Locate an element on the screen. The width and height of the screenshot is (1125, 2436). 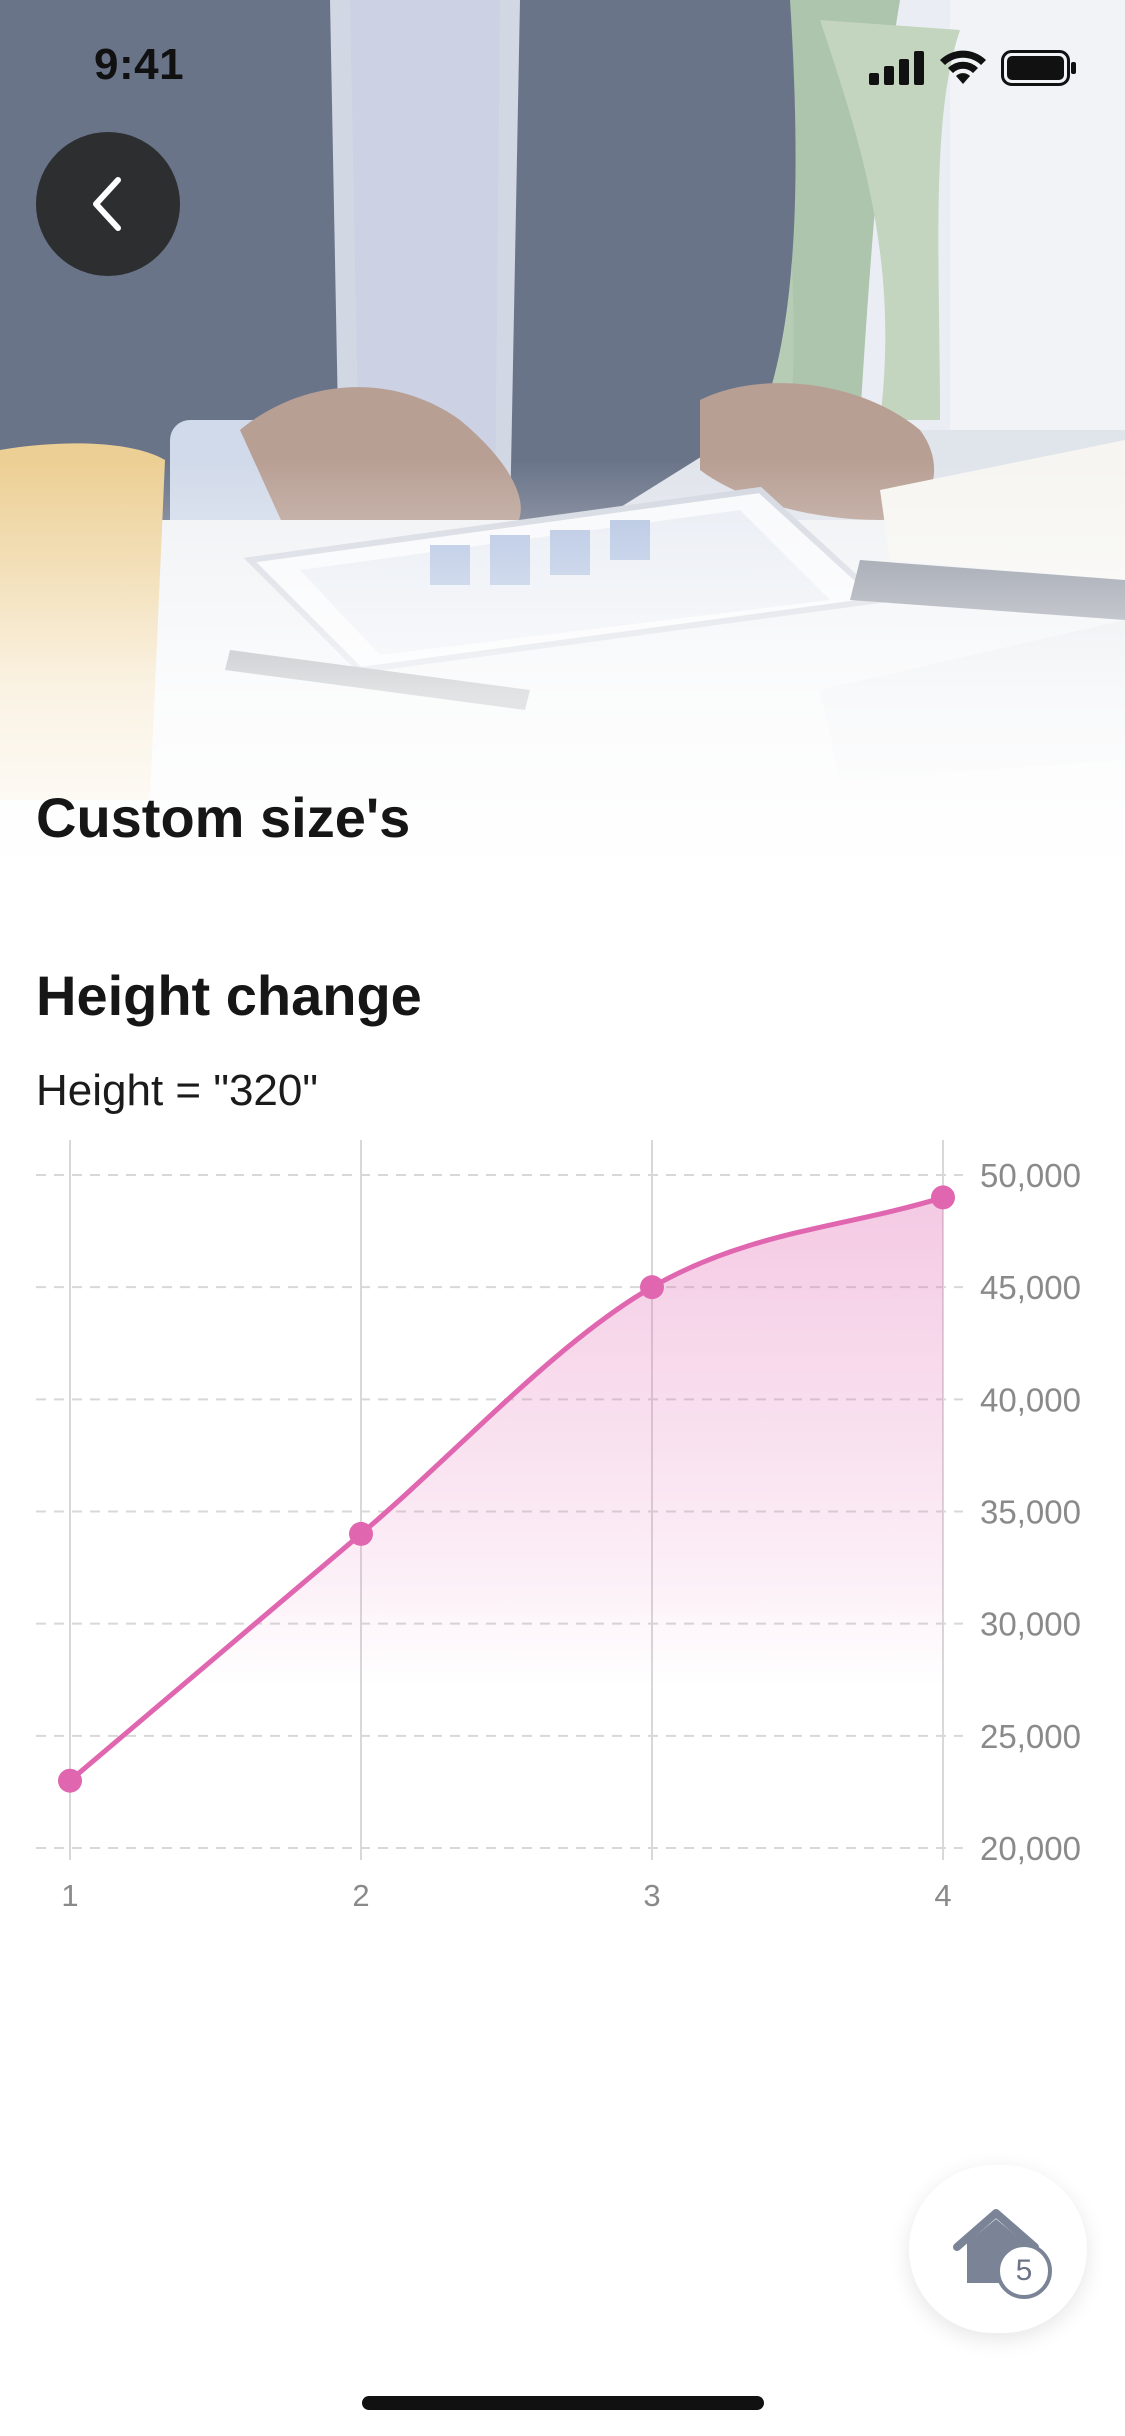
status-bar: 9:41 is located at coordinates (562, 70).